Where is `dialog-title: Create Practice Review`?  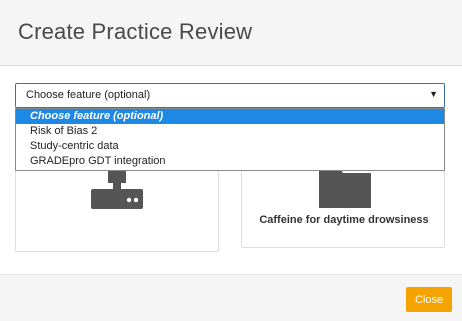 dialog-title: Create Practice Review is located at coordinates (135, 31).